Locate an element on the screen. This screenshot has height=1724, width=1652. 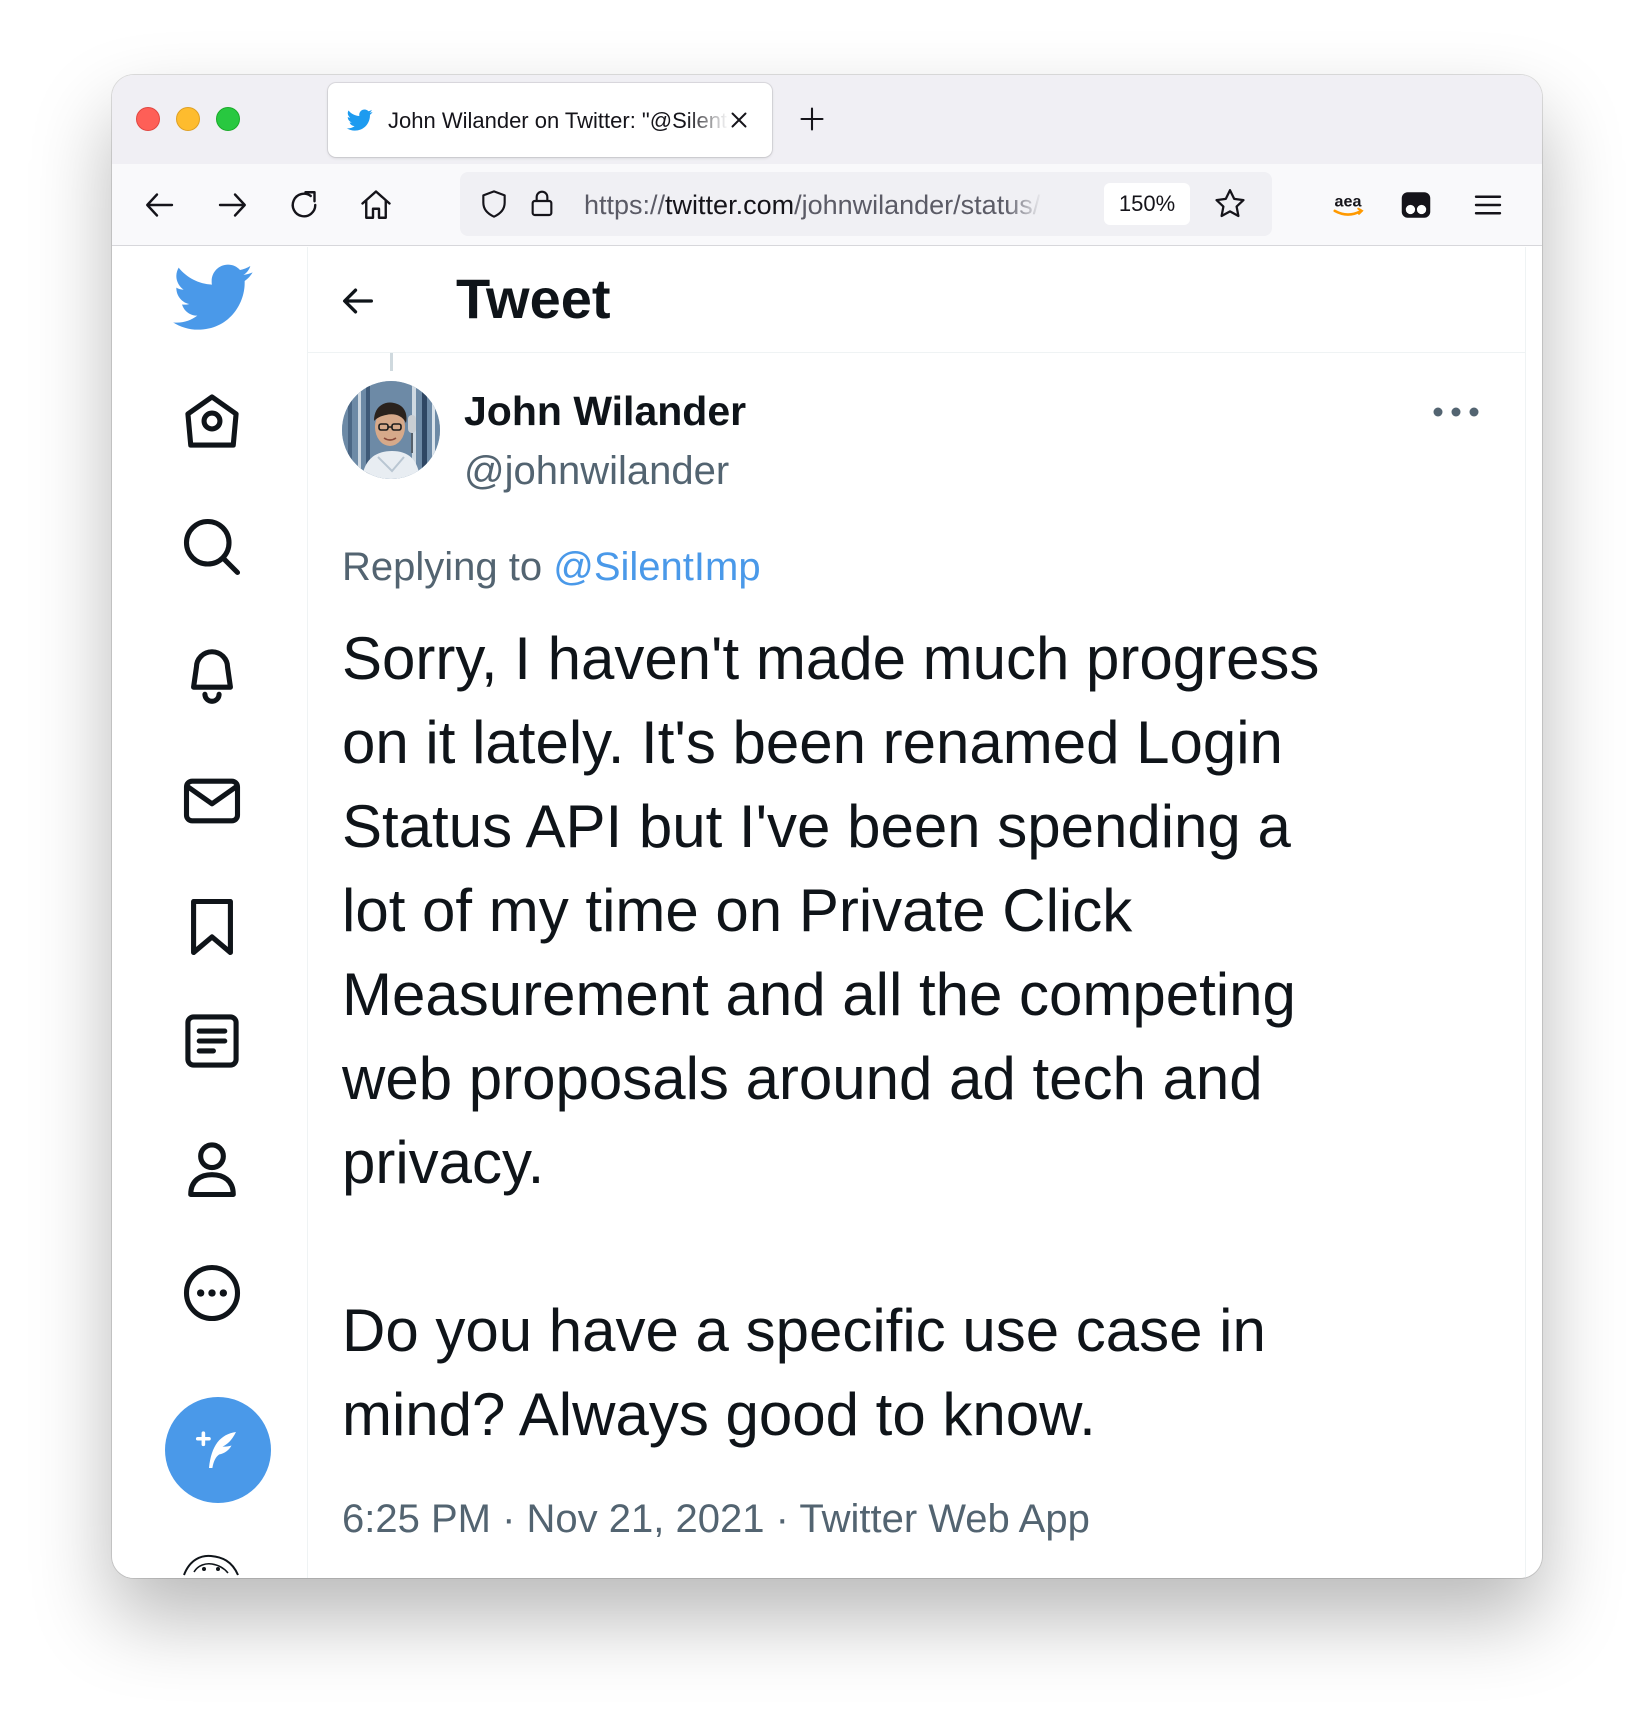
twitter-logo-icon is located at coordinates (214, 297).